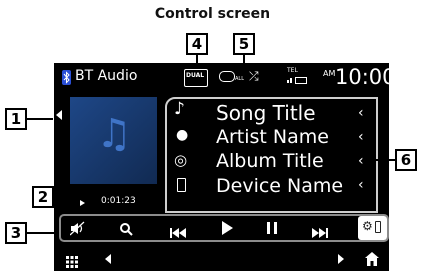 Image resolution: width=425 pixels, height=272 pixels. What do you see at coordinates (181, 185) in the screenshot?
I see `device-icon` at bounding box center [181, 185].